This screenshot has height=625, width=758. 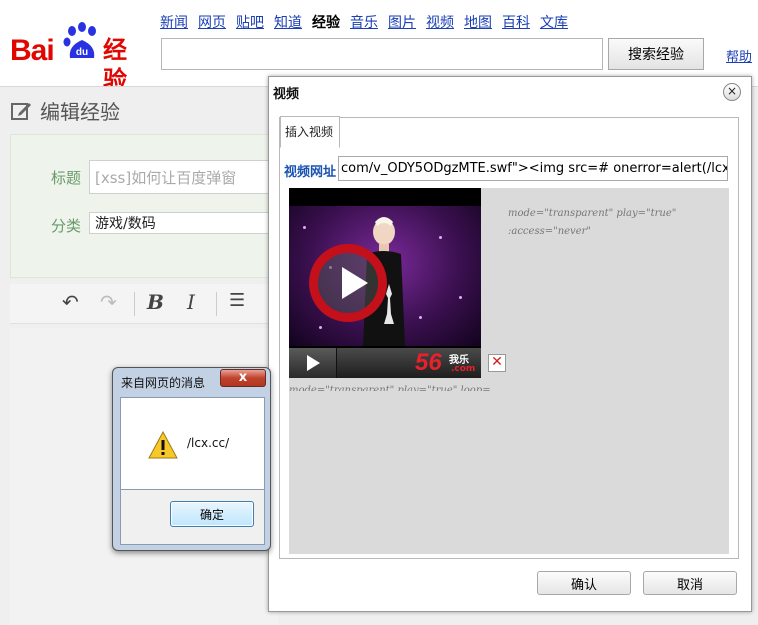 I want to click on cancel-button: 取消, so click(x=690, y=583).